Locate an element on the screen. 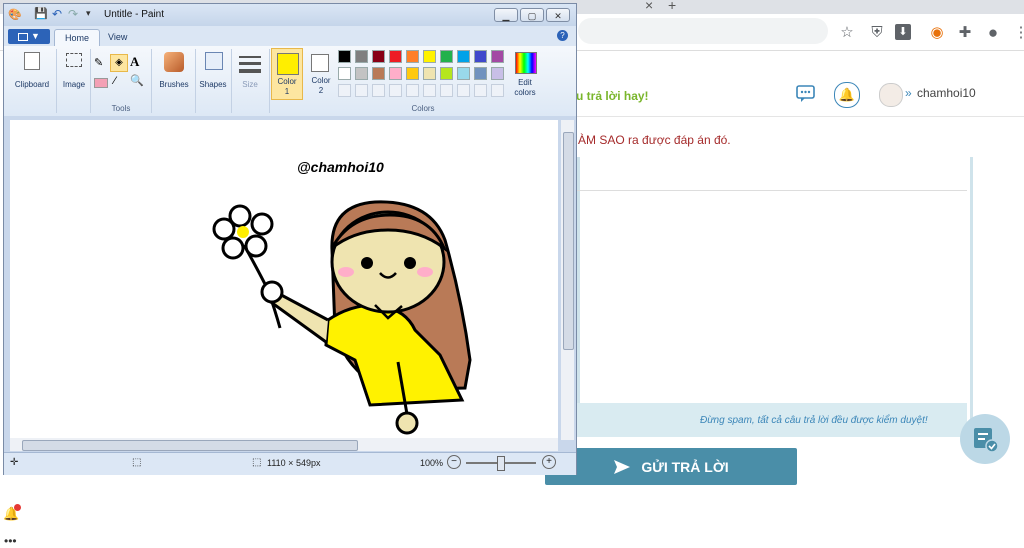  edit-colors-button: Edit colors is located at coordinates (525, 74).